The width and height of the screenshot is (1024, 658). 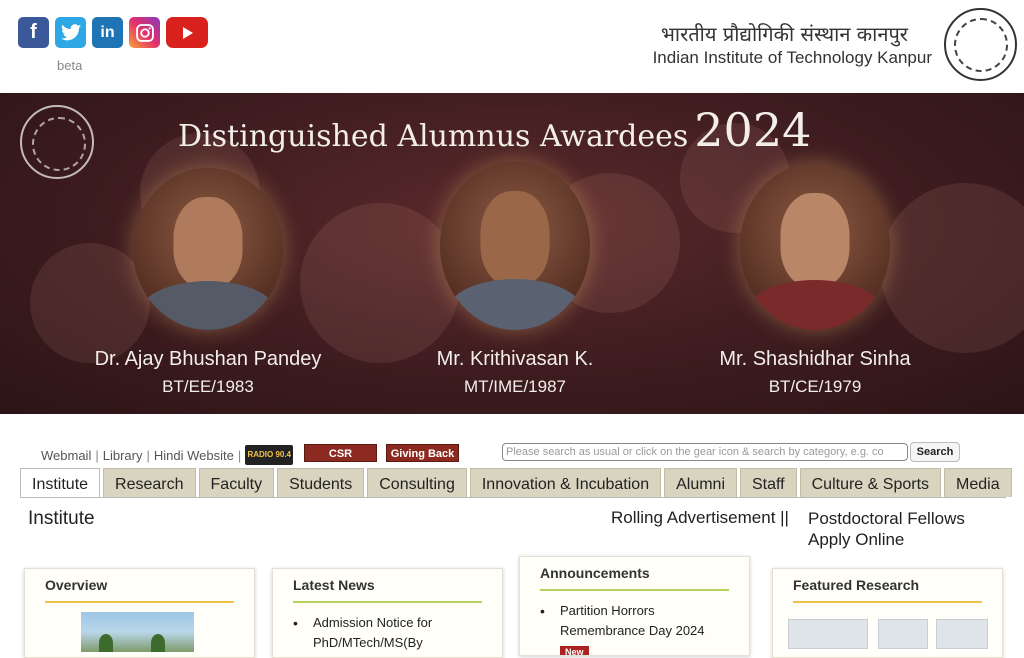 I want to click on iitk-logo, so click(x=980, y=44).